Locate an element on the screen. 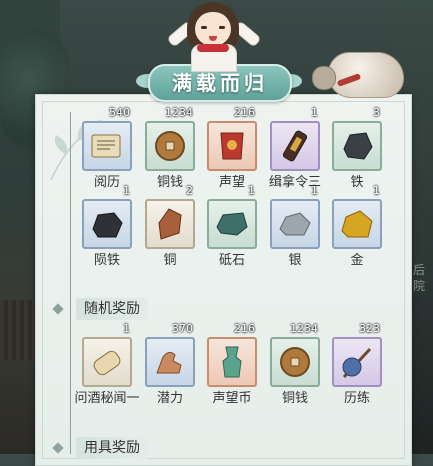  jade-token-icon is located at coordinates (232, 362).